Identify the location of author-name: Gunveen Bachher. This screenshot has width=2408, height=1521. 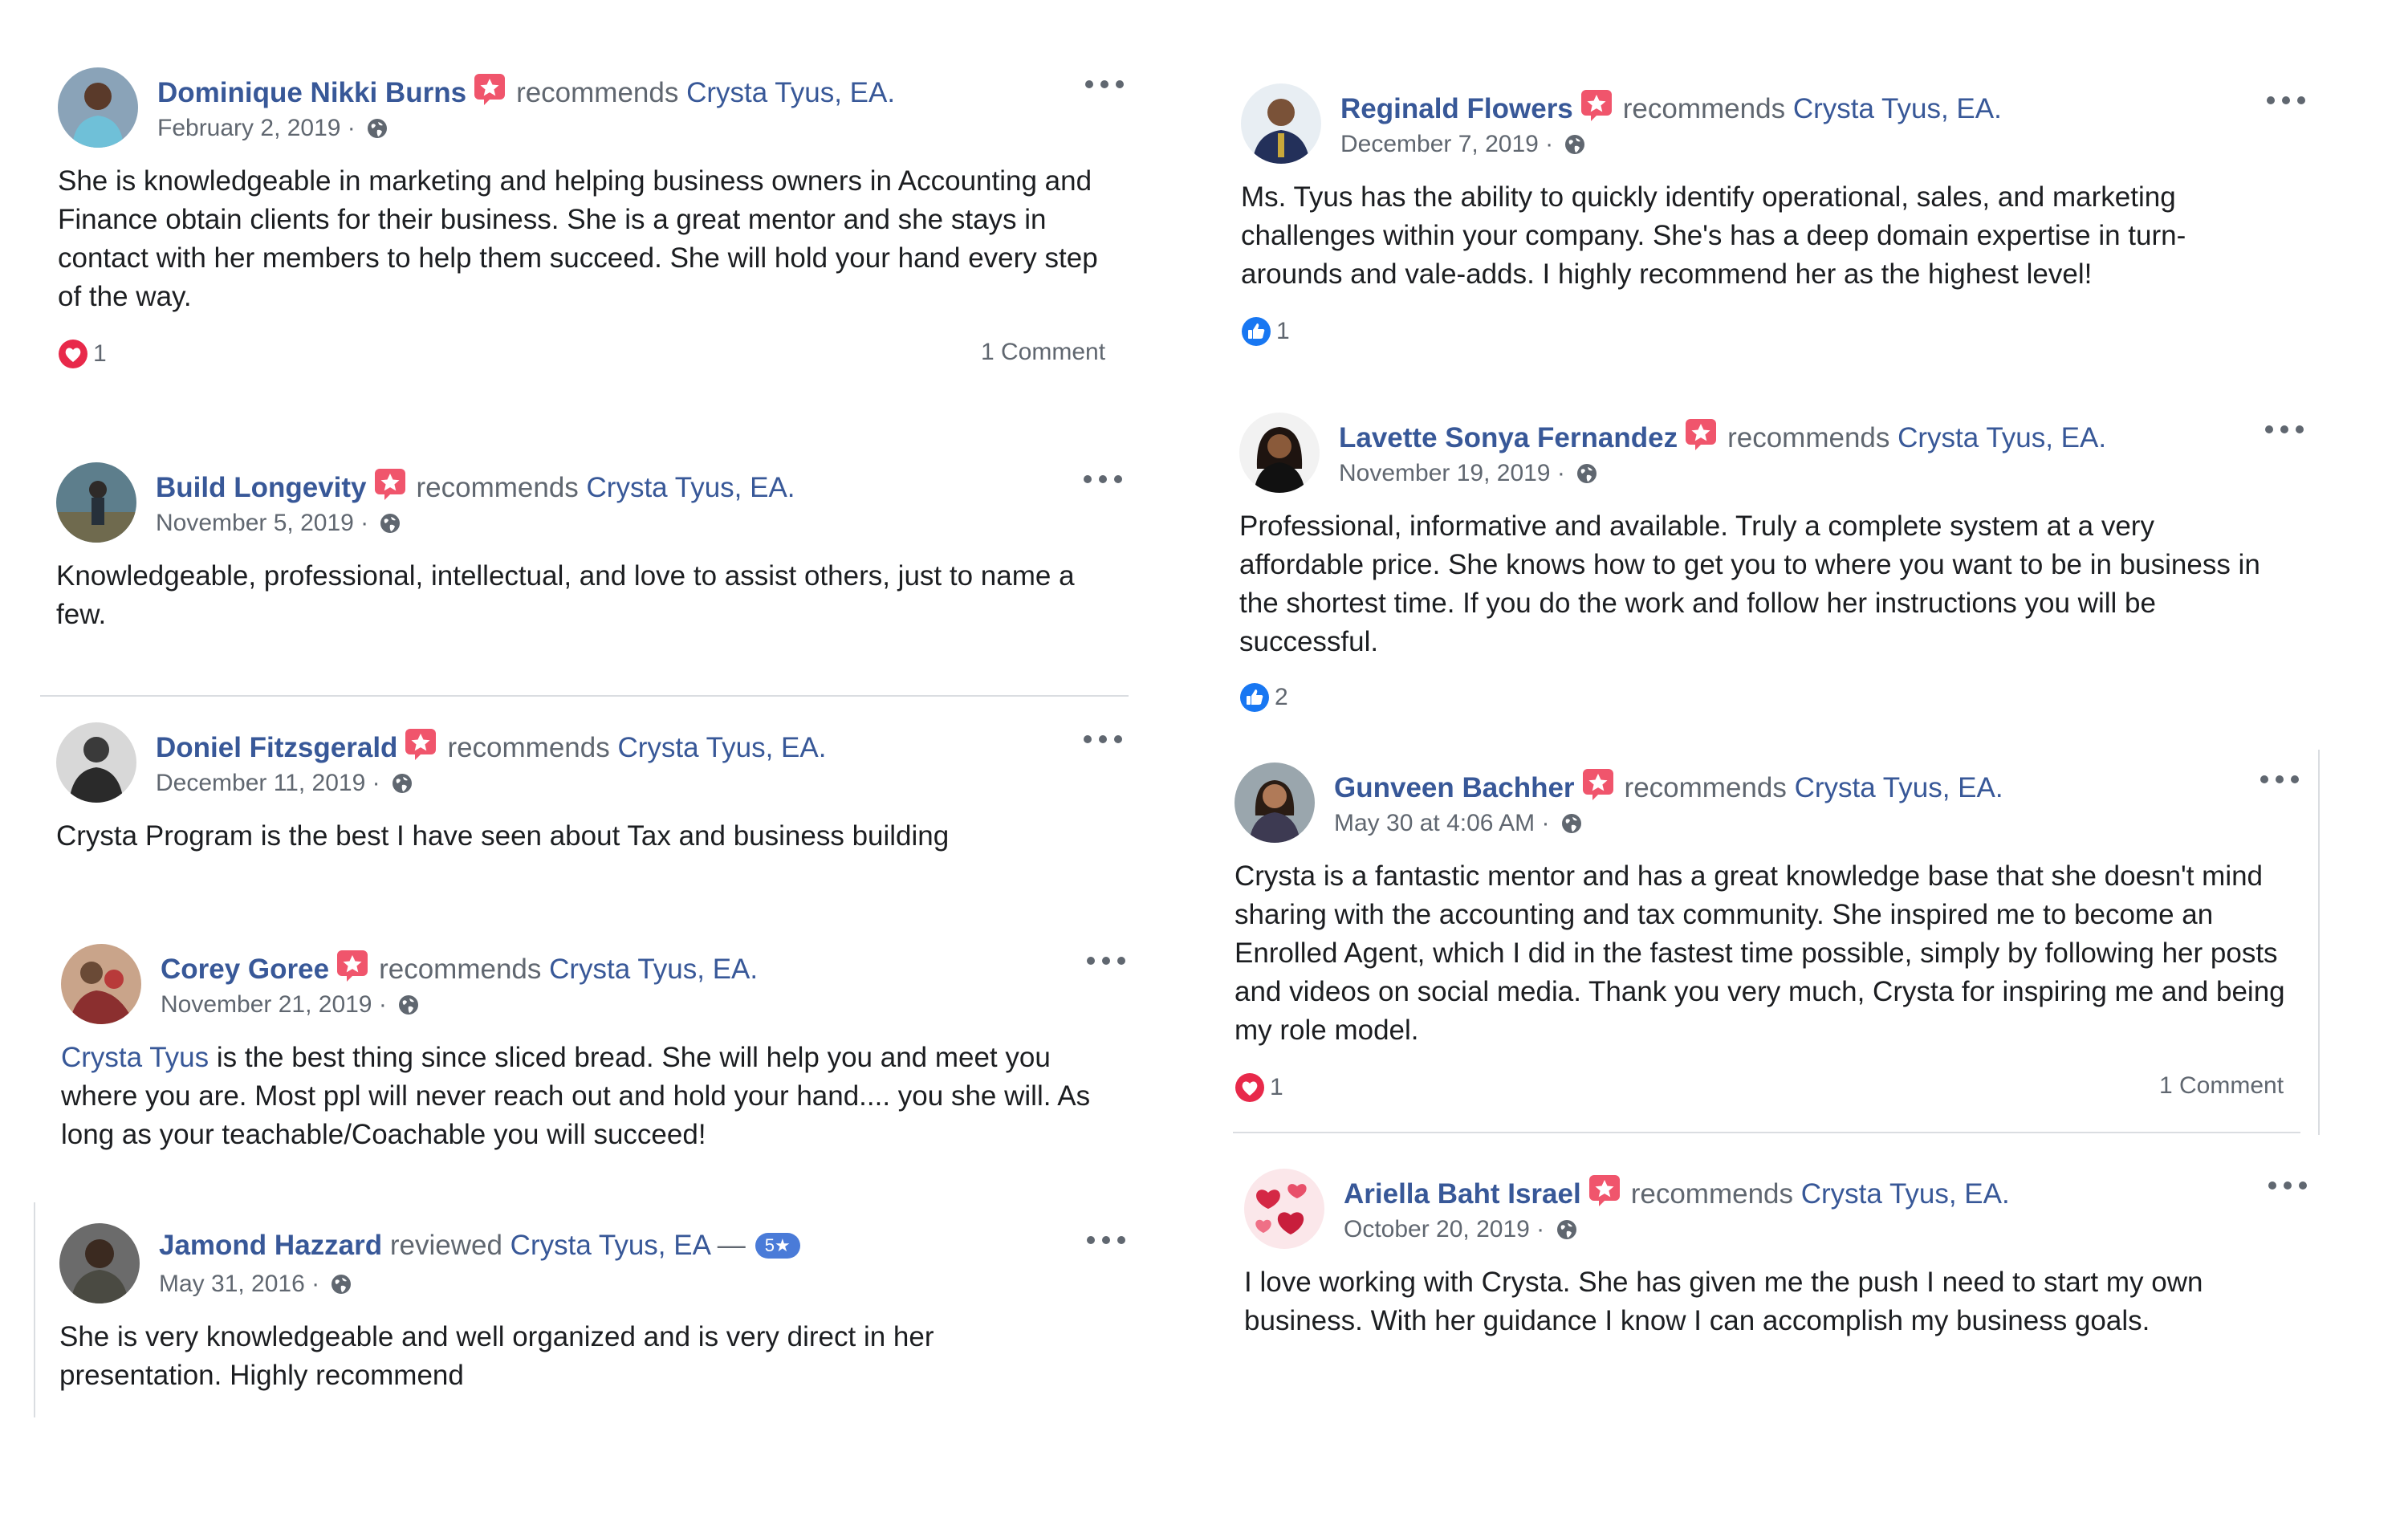
(1454, 787).